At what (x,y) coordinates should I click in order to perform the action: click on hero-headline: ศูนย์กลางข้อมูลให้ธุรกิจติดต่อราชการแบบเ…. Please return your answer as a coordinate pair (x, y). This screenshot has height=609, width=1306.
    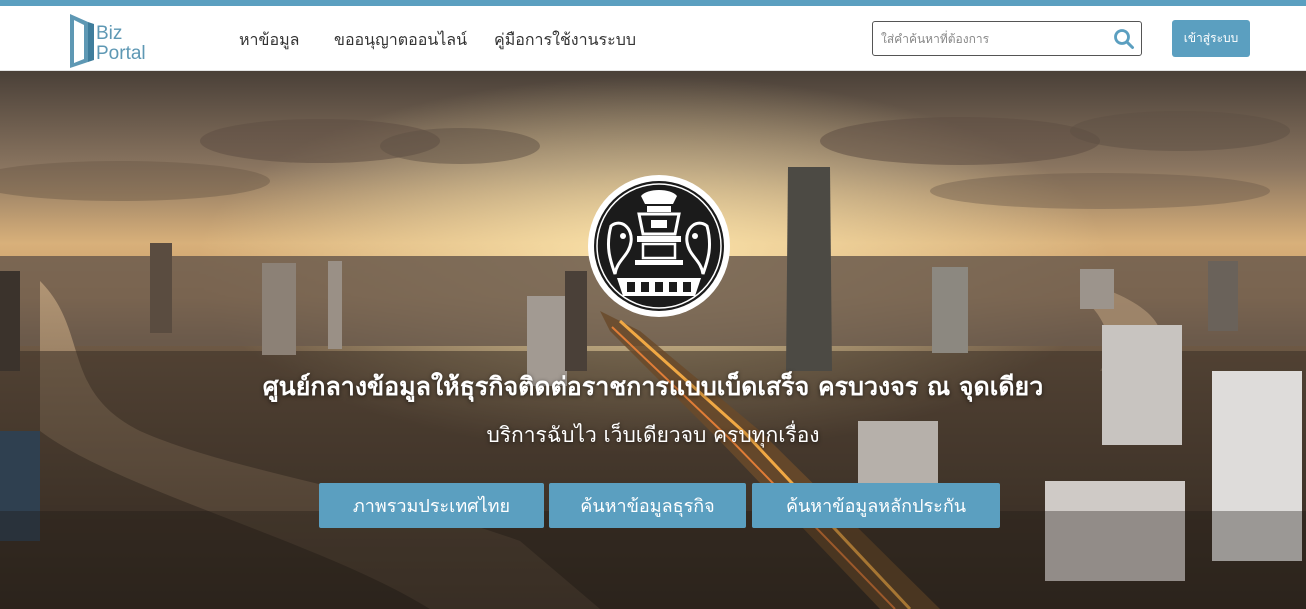
    Looking at the image, I should click on (653, 386).